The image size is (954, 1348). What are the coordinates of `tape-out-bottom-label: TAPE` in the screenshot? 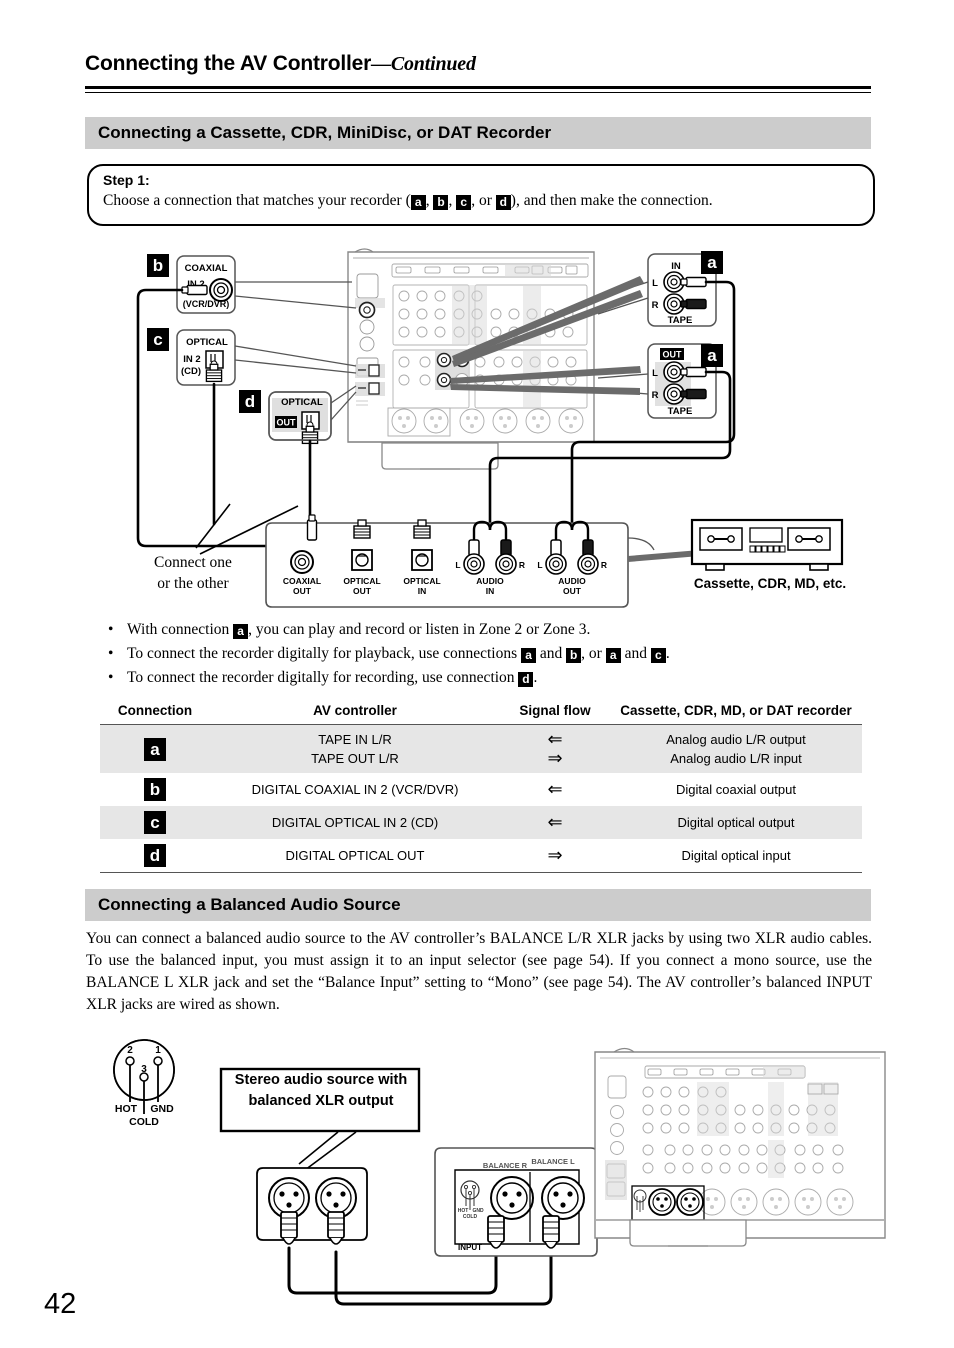 It's located at (680, 411).